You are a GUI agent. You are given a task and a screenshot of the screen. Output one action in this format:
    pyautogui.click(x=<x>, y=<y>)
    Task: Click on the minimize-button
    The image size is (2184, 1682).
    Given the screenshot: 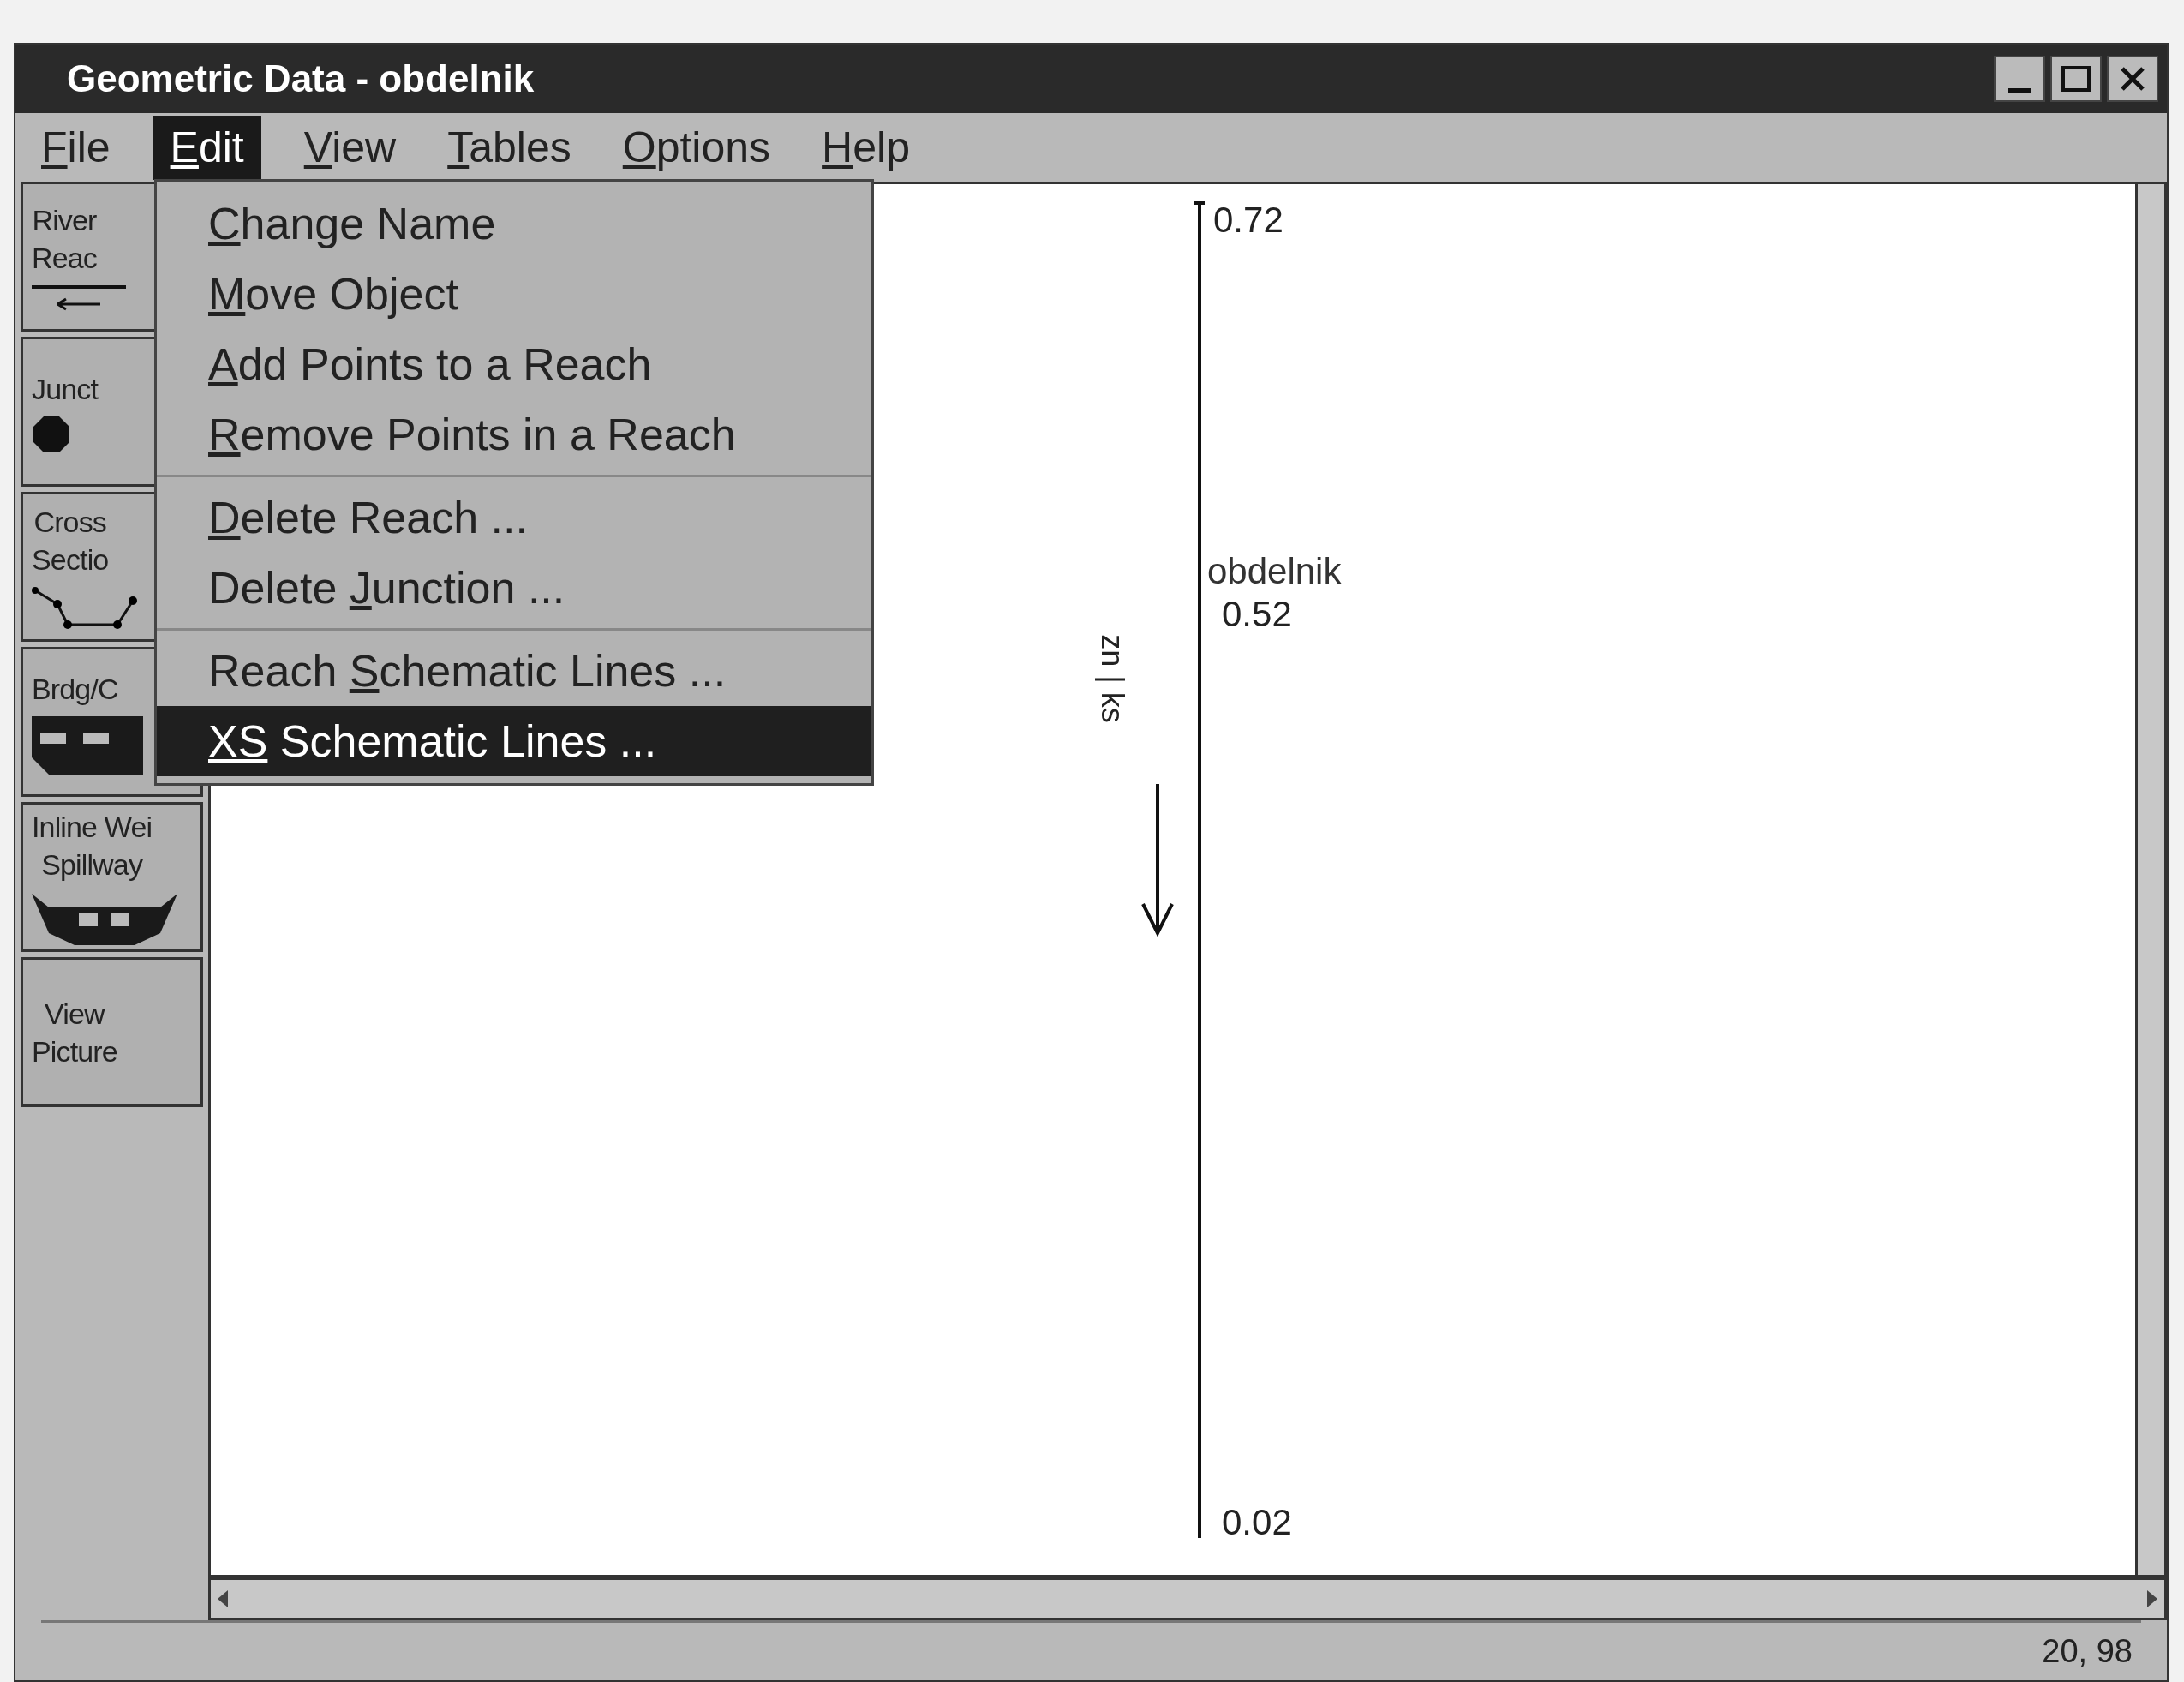 What is the action you would take?
    pyautogui.click(x=2020, y=79)
    